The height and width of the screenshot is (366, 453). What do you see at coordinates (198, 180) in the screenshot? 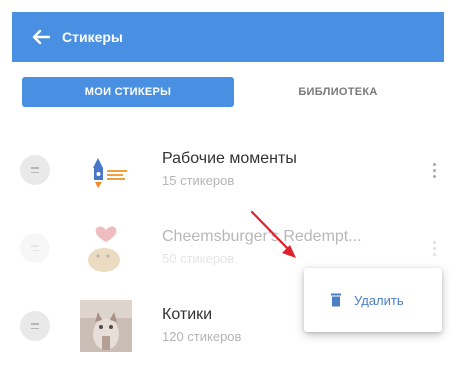
I see `sticker-pack-count: 15 стикеров` at bounding box center [198, 180].